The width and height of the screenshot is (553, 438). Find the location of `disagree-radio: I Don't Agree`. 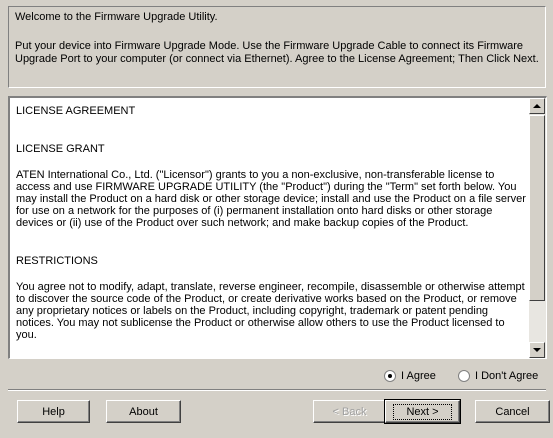

disagree-radio: I Don't Agree is located at coordinates (498, 376).